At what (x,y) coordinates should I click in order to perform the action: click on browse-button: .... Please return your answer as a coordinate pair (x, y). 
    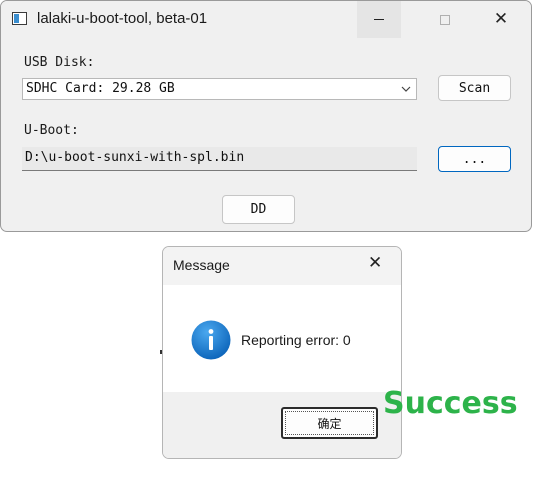
    Looking at the image, I should click on (474, 159).